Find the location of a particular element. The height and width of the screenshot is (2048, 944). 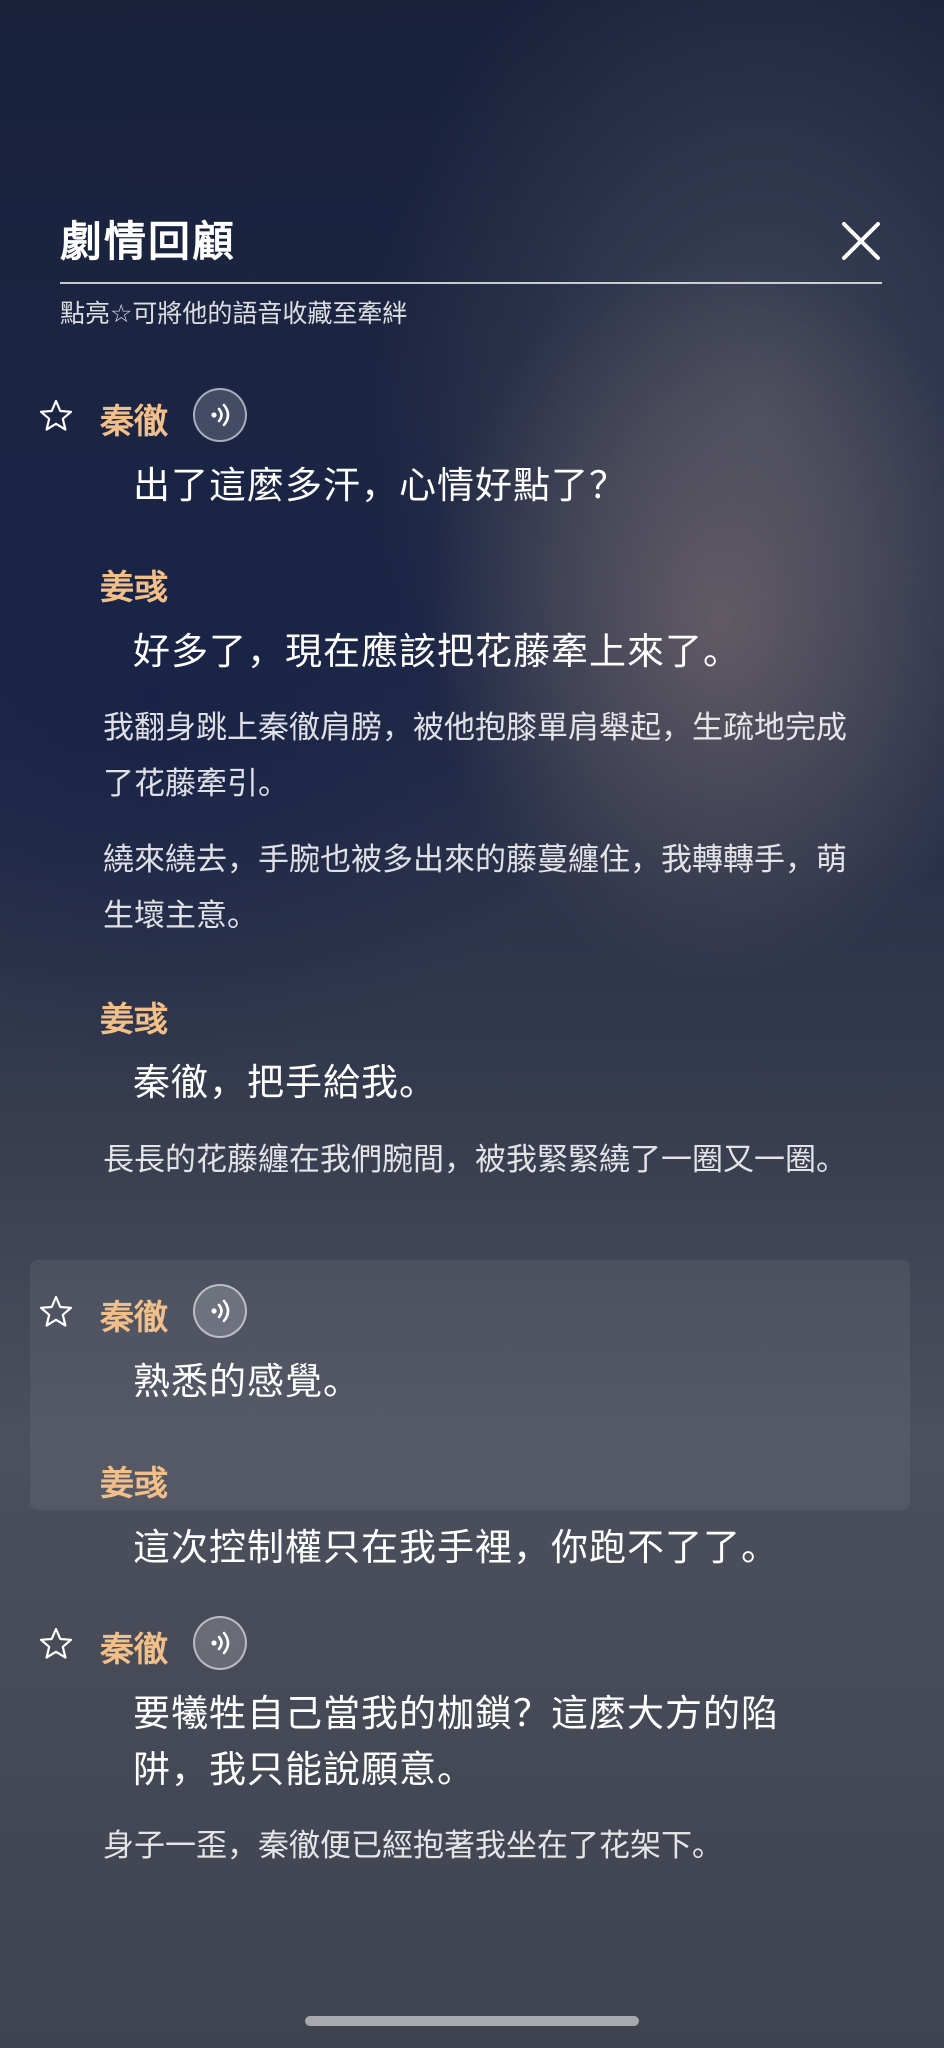

dialogue-line: 要犧牲自己當我的枷鎖？這麼大方的陷阱，我只能說願意。 is located at coordinates (456, 1741).